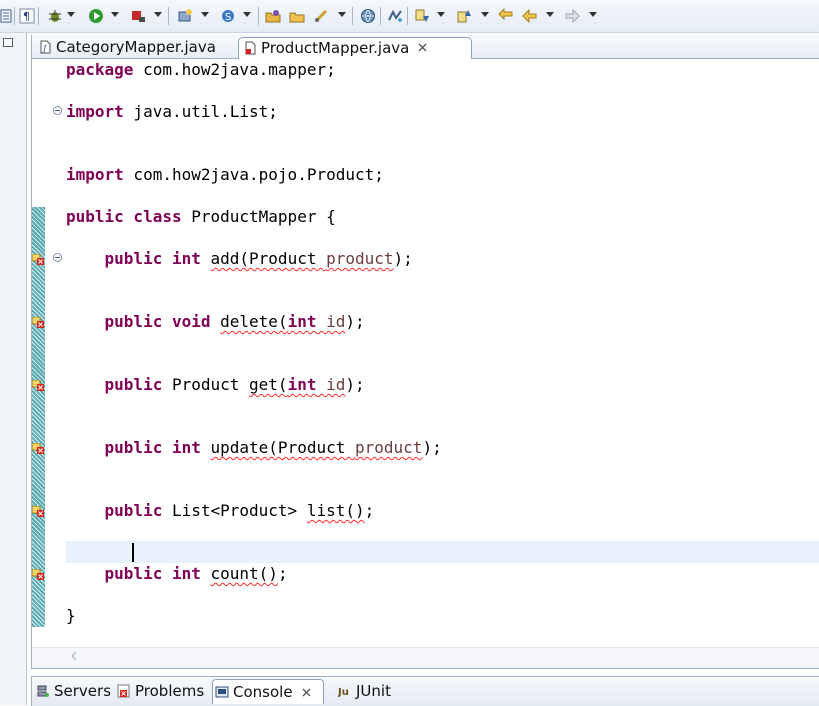 The width and height of the screenshot is (819, 706). What do you see at coordinates (373, 691) in the screenshot?
I see `tab-label: JUnit` at bounding box center [373, 691].